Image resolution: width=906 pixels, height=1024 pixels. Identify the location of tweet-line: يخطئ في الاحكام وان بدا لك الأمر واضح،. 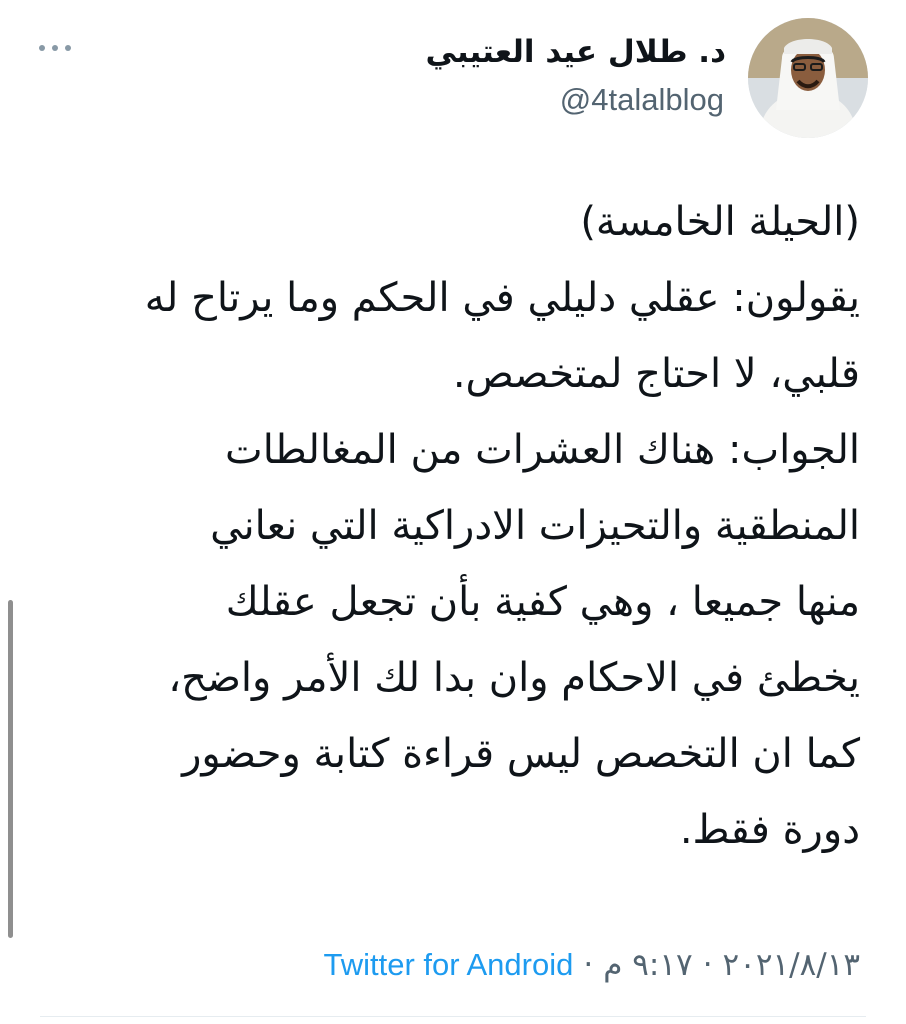
(514, 678).